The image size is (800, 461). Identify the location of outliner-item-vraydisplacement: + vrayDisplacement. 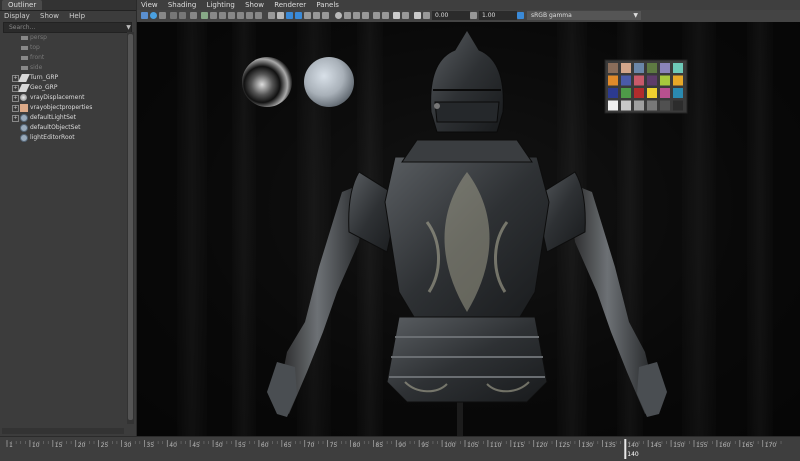
(63, 98).